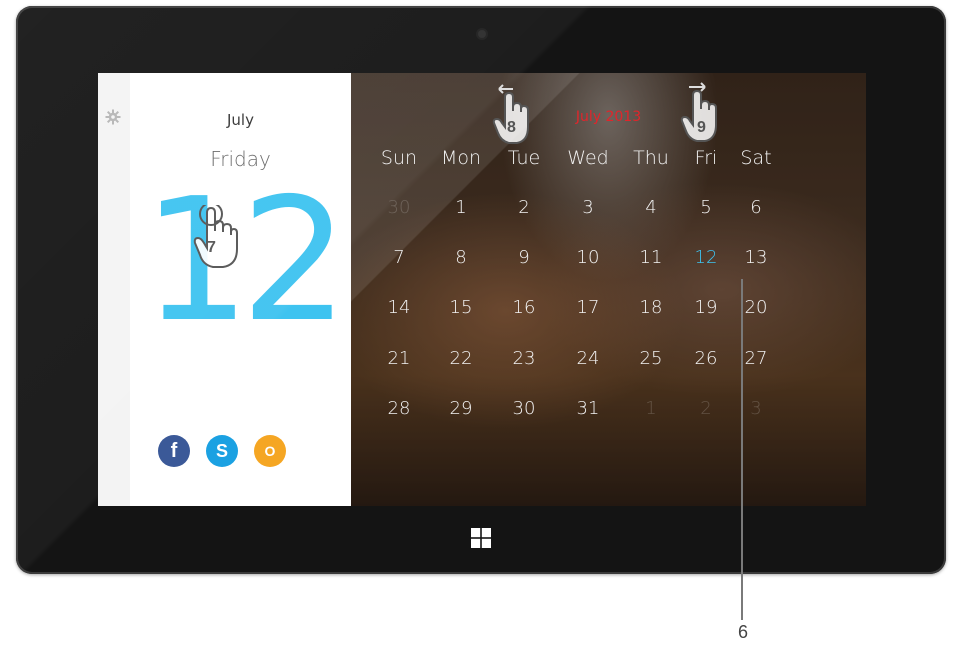 The height and width of the screenshot is (647, 955). Describe the element at coordinates (524, 207) in the screenshot. I see `calendar-day-cell: 2` at that location.